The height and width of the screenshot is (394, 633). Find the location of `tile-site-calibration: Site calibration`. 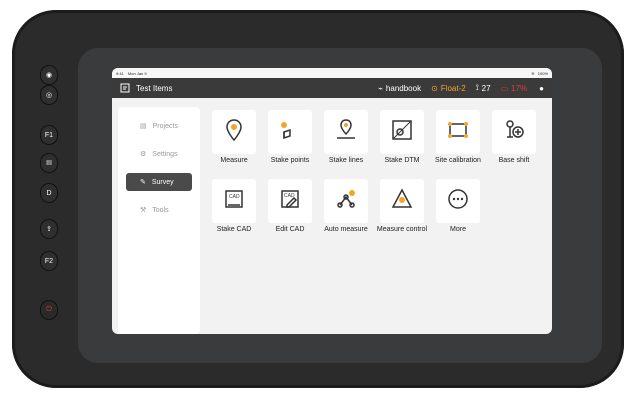

tile-site-calibration: Site calibration is located at coordinates (458, 139).